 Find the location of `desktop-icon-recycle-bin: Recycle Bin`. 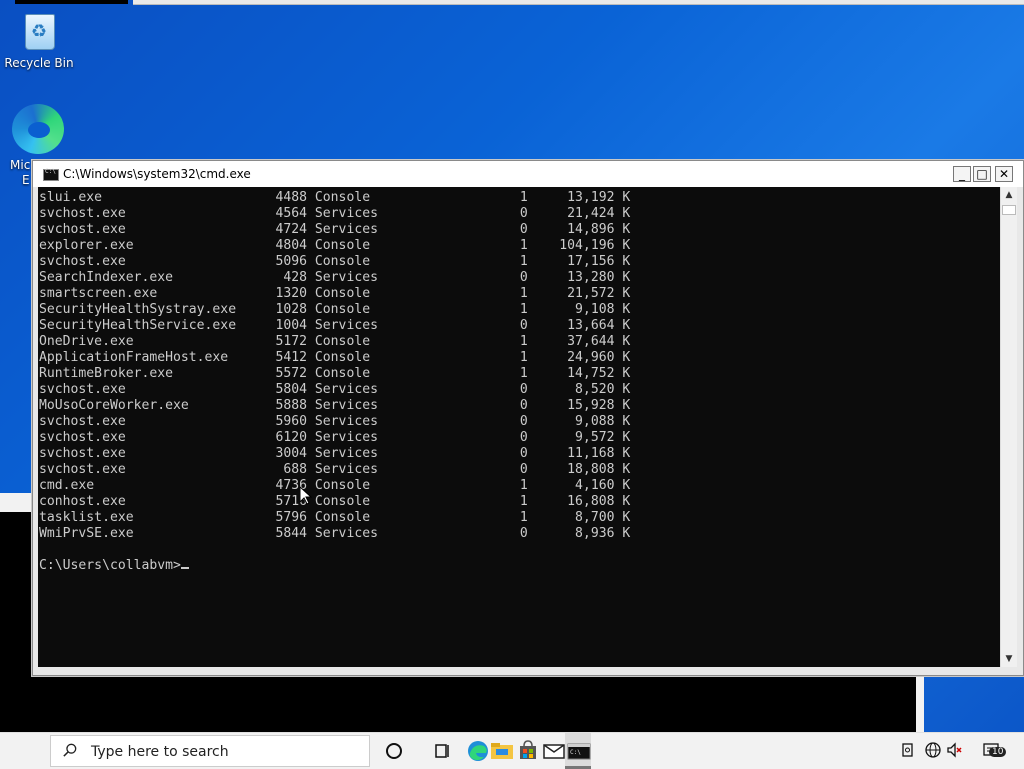

desktop-icon-recycle-bin: Recycle Bin is located at coordinates (39, 39).